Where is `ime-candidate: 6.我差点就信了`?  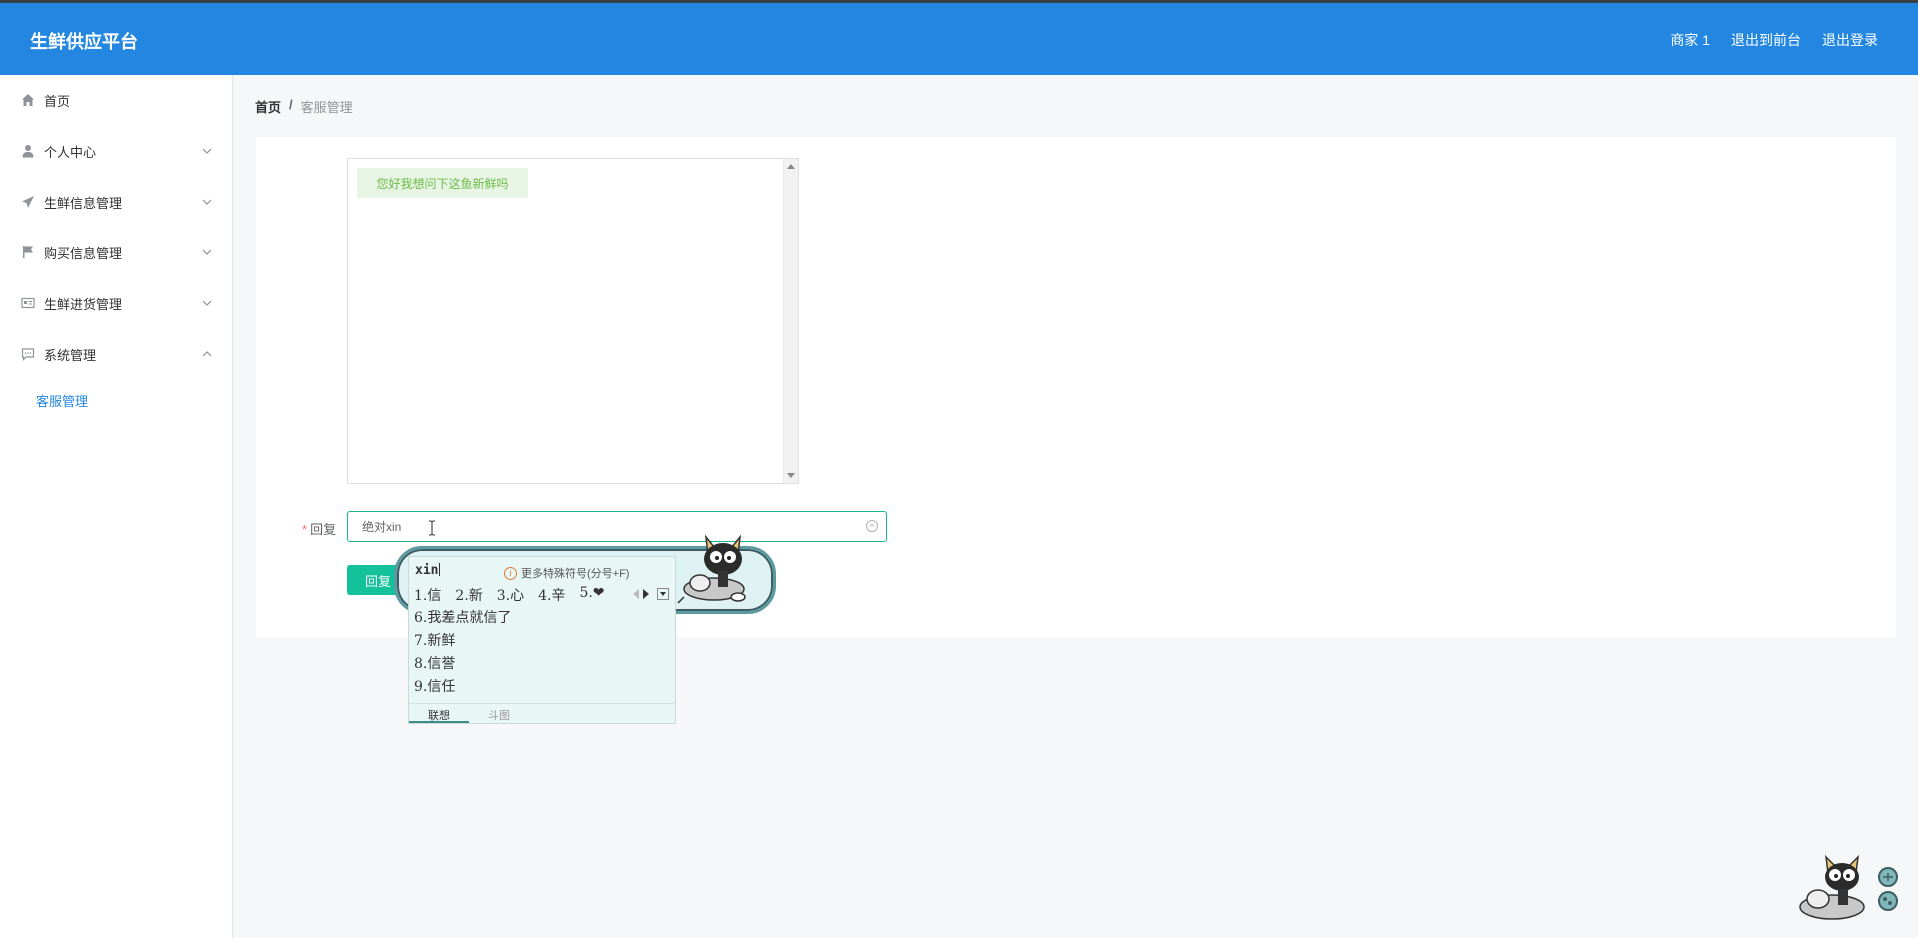 ime-candidate: 6.我差点就信了 is located at coordinates (462, 618).